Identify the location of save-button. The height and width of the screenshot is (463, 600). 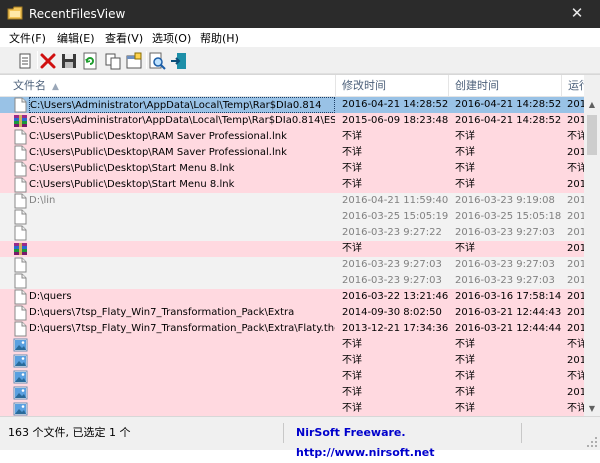
(69, 61).